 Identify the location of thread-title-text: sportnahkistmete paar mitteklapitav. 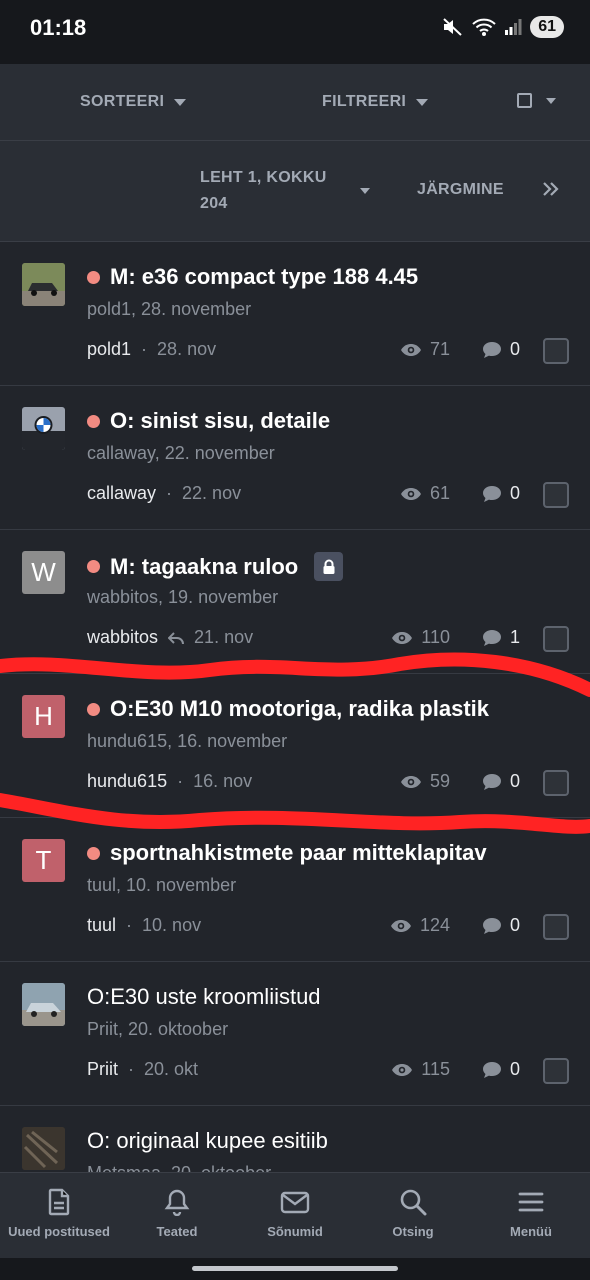
(298, 852).